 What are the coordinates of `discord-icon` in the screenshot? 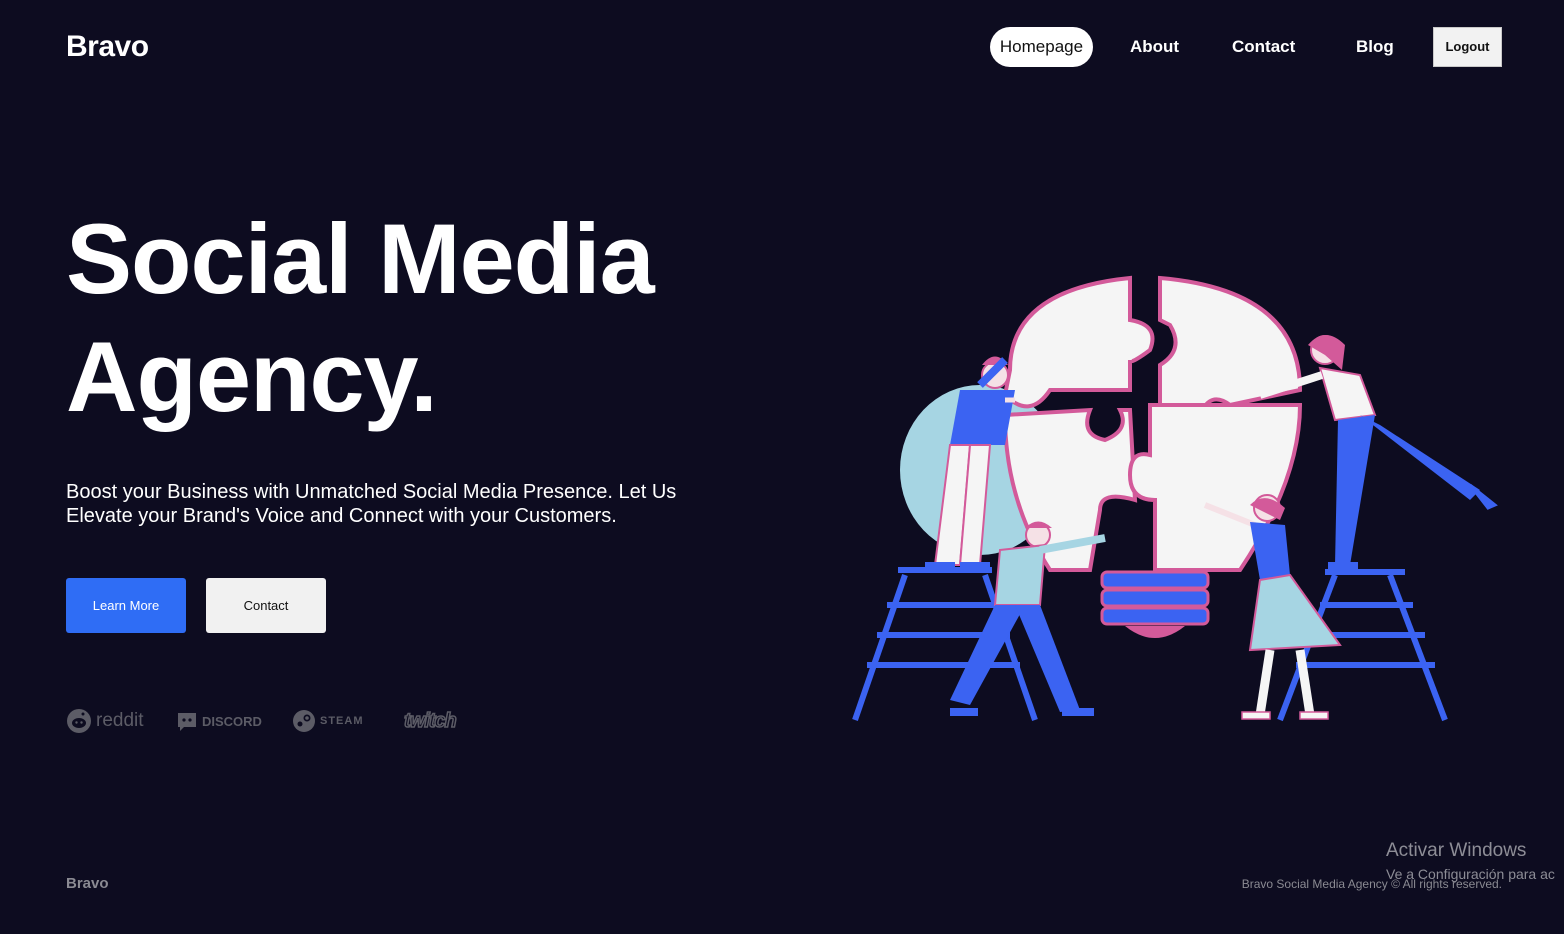 It's located at (187, 722).